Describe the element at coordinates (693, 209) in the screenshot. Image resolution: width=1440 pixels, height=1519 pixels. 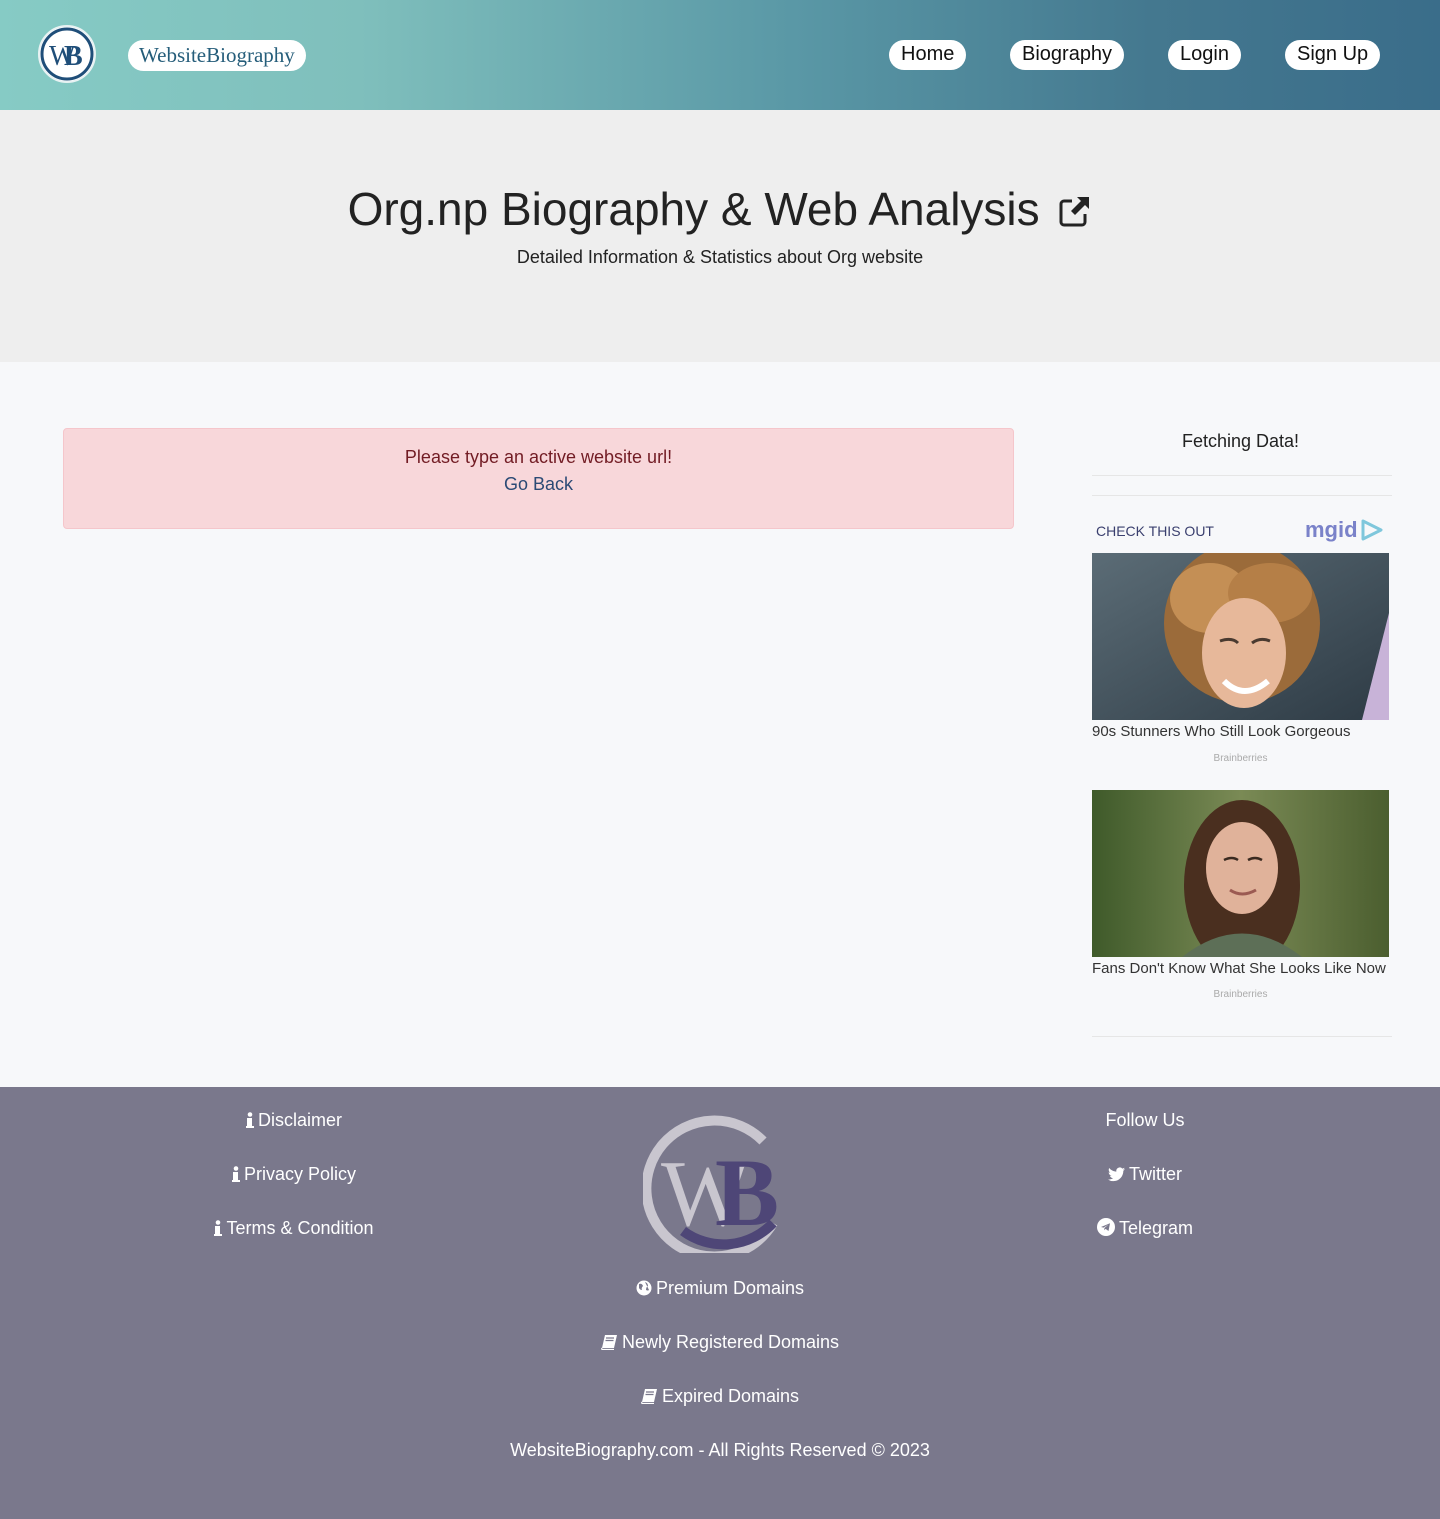
I see `page-title-text: Org.np Biography & Web Analysis` at that location.